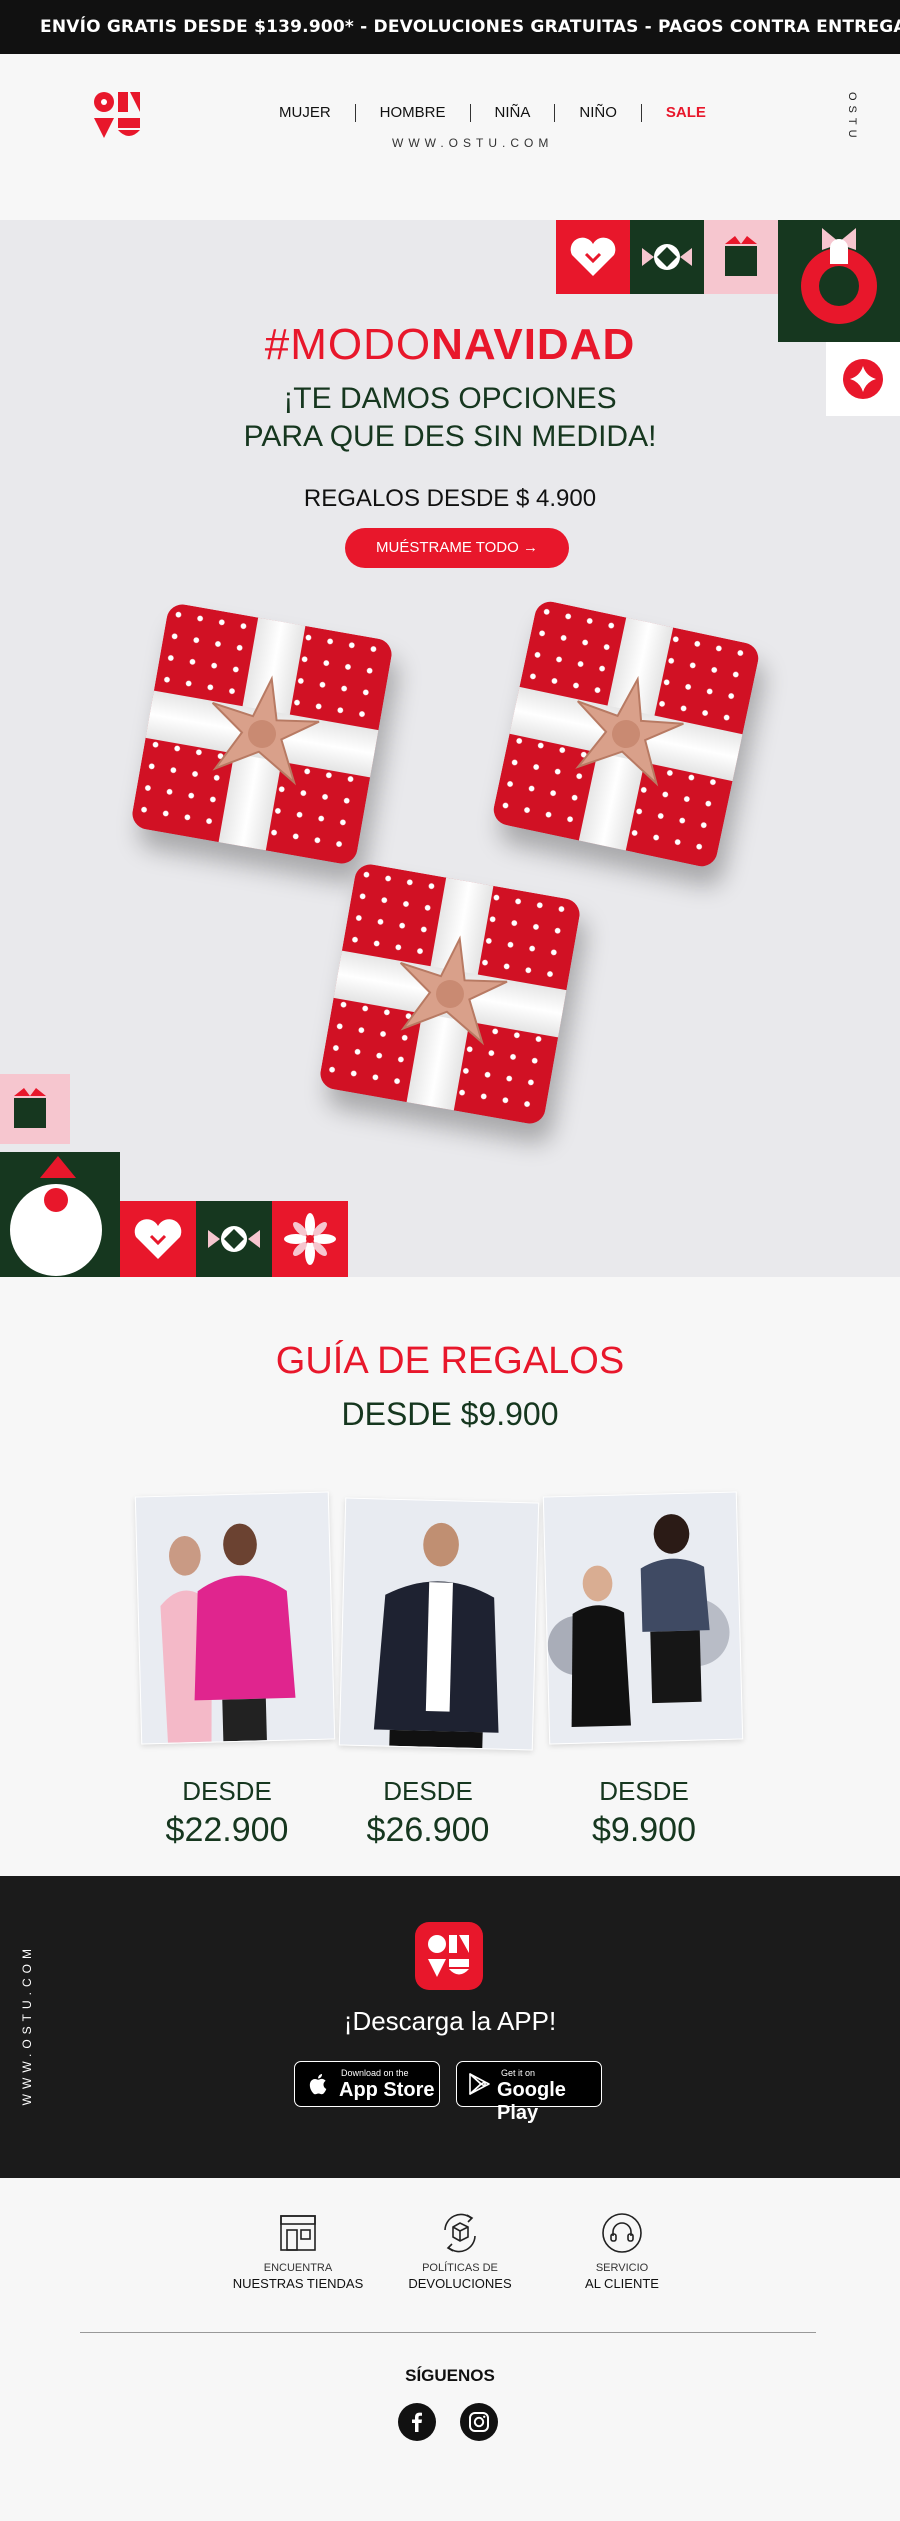  Describe the element at coordinates (450, 1414) in the screenshot. I see `gift-guide-subtitle: DESDE $9.900` at that location.